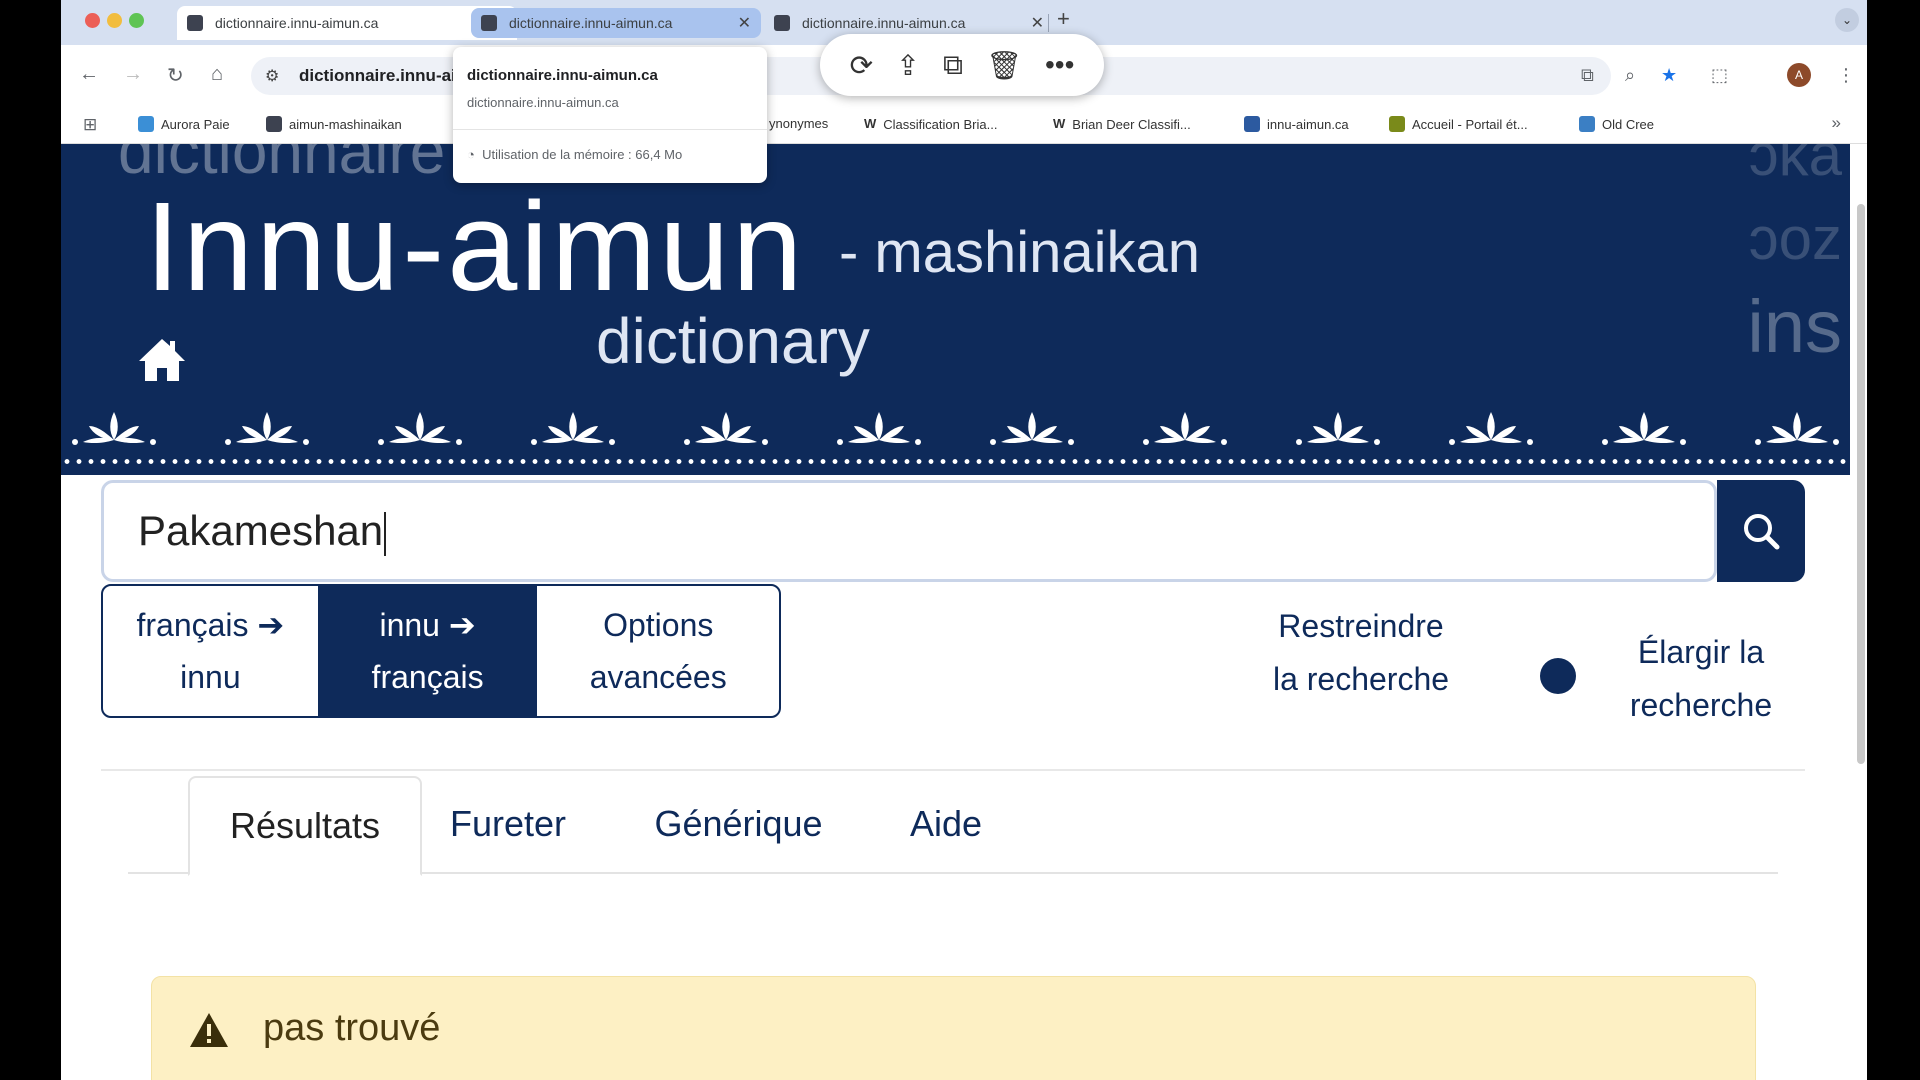 The image size is (1920, 1080). What do you see at coordinates (1701, 679) in the screenshot?
I see `broaden-search-label: Élargir la recherche` at bounding box center [1701, 679].